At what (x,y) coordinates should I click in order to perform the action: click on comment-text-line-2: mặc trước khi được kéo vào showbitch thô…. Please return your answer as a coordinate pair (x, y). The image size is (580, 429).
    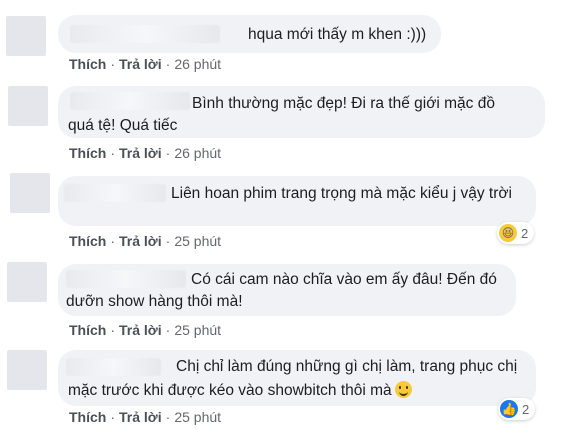
    Looking at the image, I should click on (240, 390).